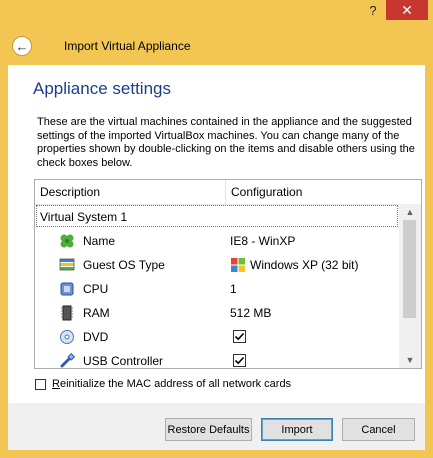  What do you see at coordinates (96, 289) in the screenshot?
I see `row-label-cpu: CPU` at bounding box center [96, 289].